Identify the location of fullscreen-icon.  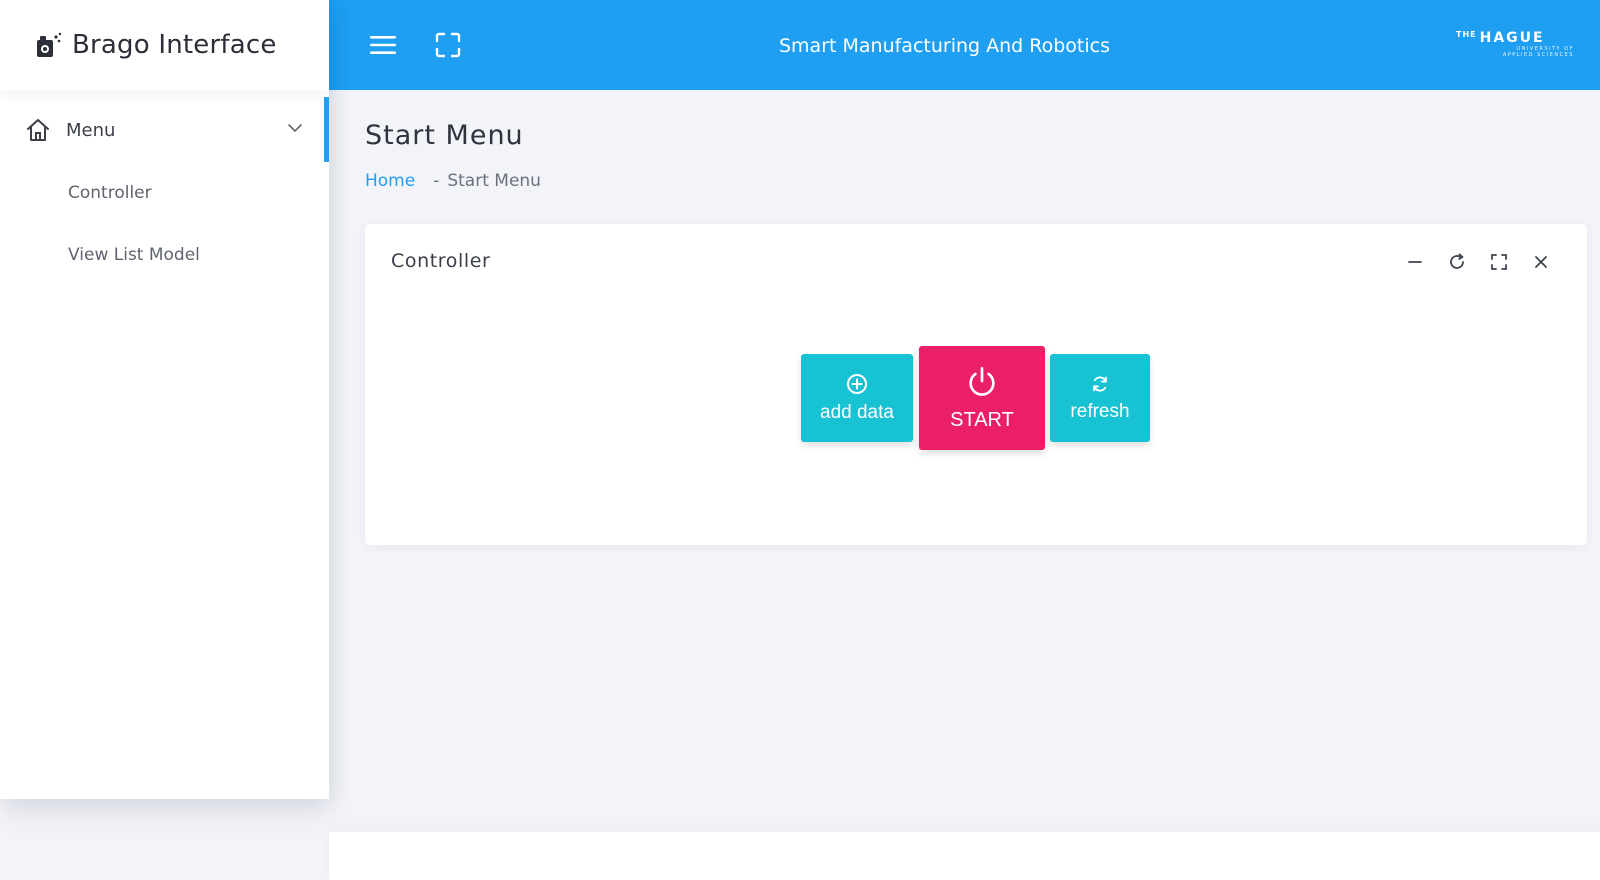
(1499, 262).